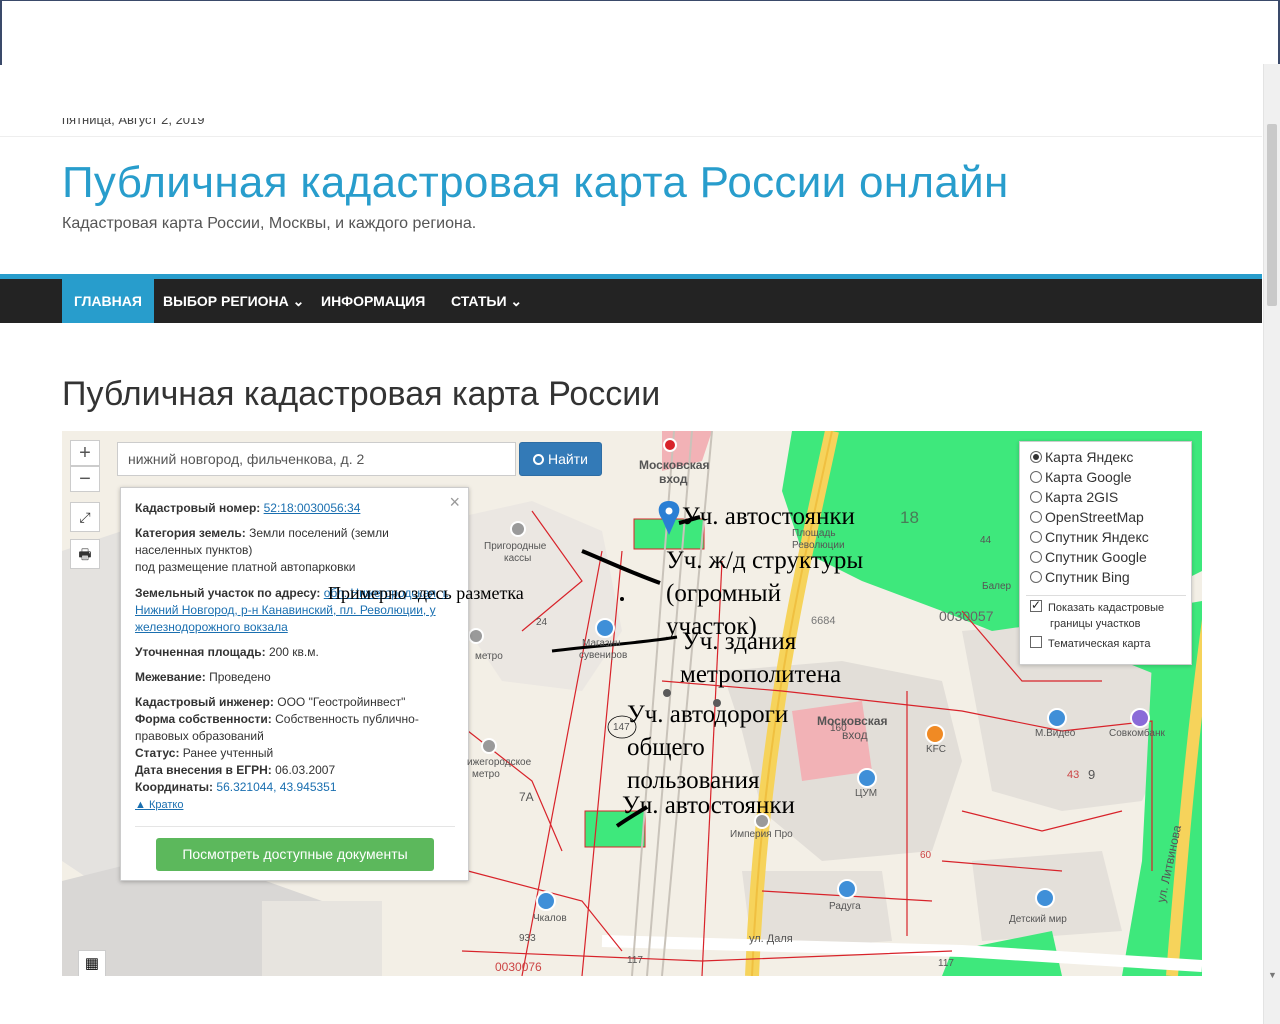 The width and height of the screenshot is (1280, 1024). I want to click on map-label-raduga: Радуга, so click(845, 906).